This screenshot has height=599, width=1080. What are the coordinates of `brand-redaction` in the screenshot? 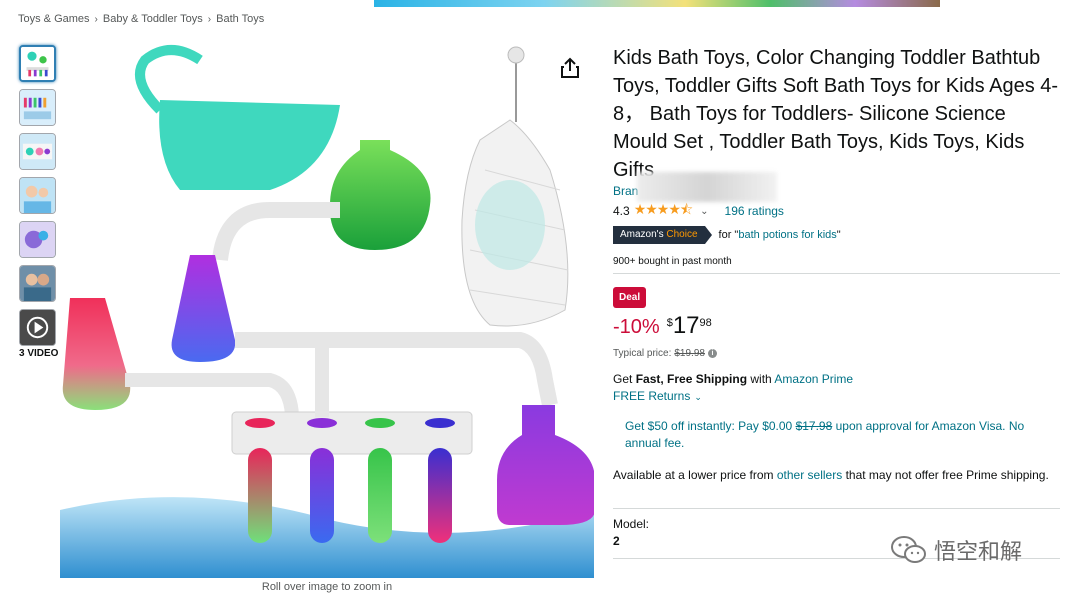 It's located at (707, 187).